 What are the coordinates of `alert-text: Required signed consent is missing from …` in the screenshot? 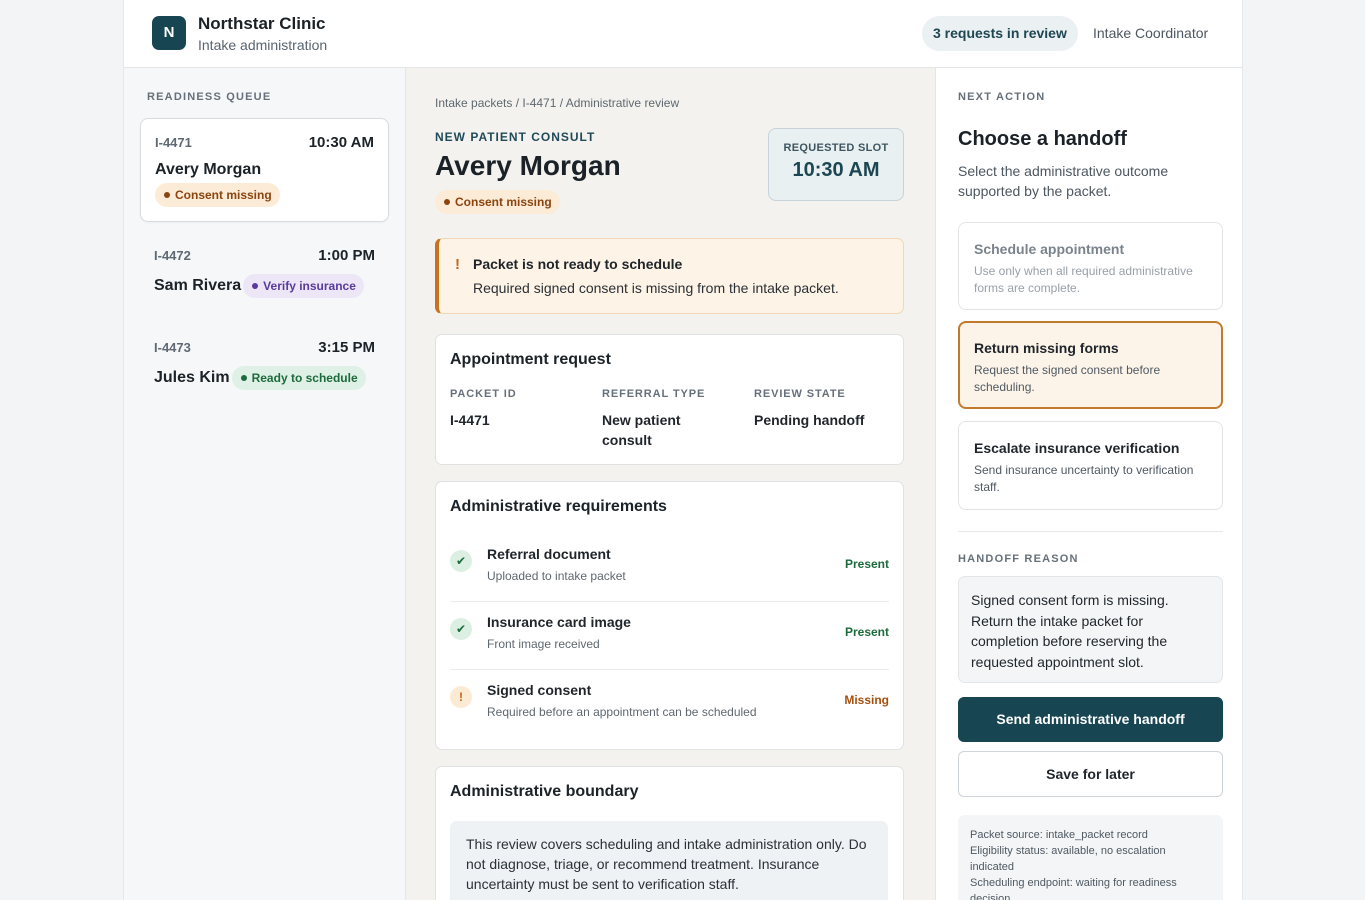 It's located at (656, 288).